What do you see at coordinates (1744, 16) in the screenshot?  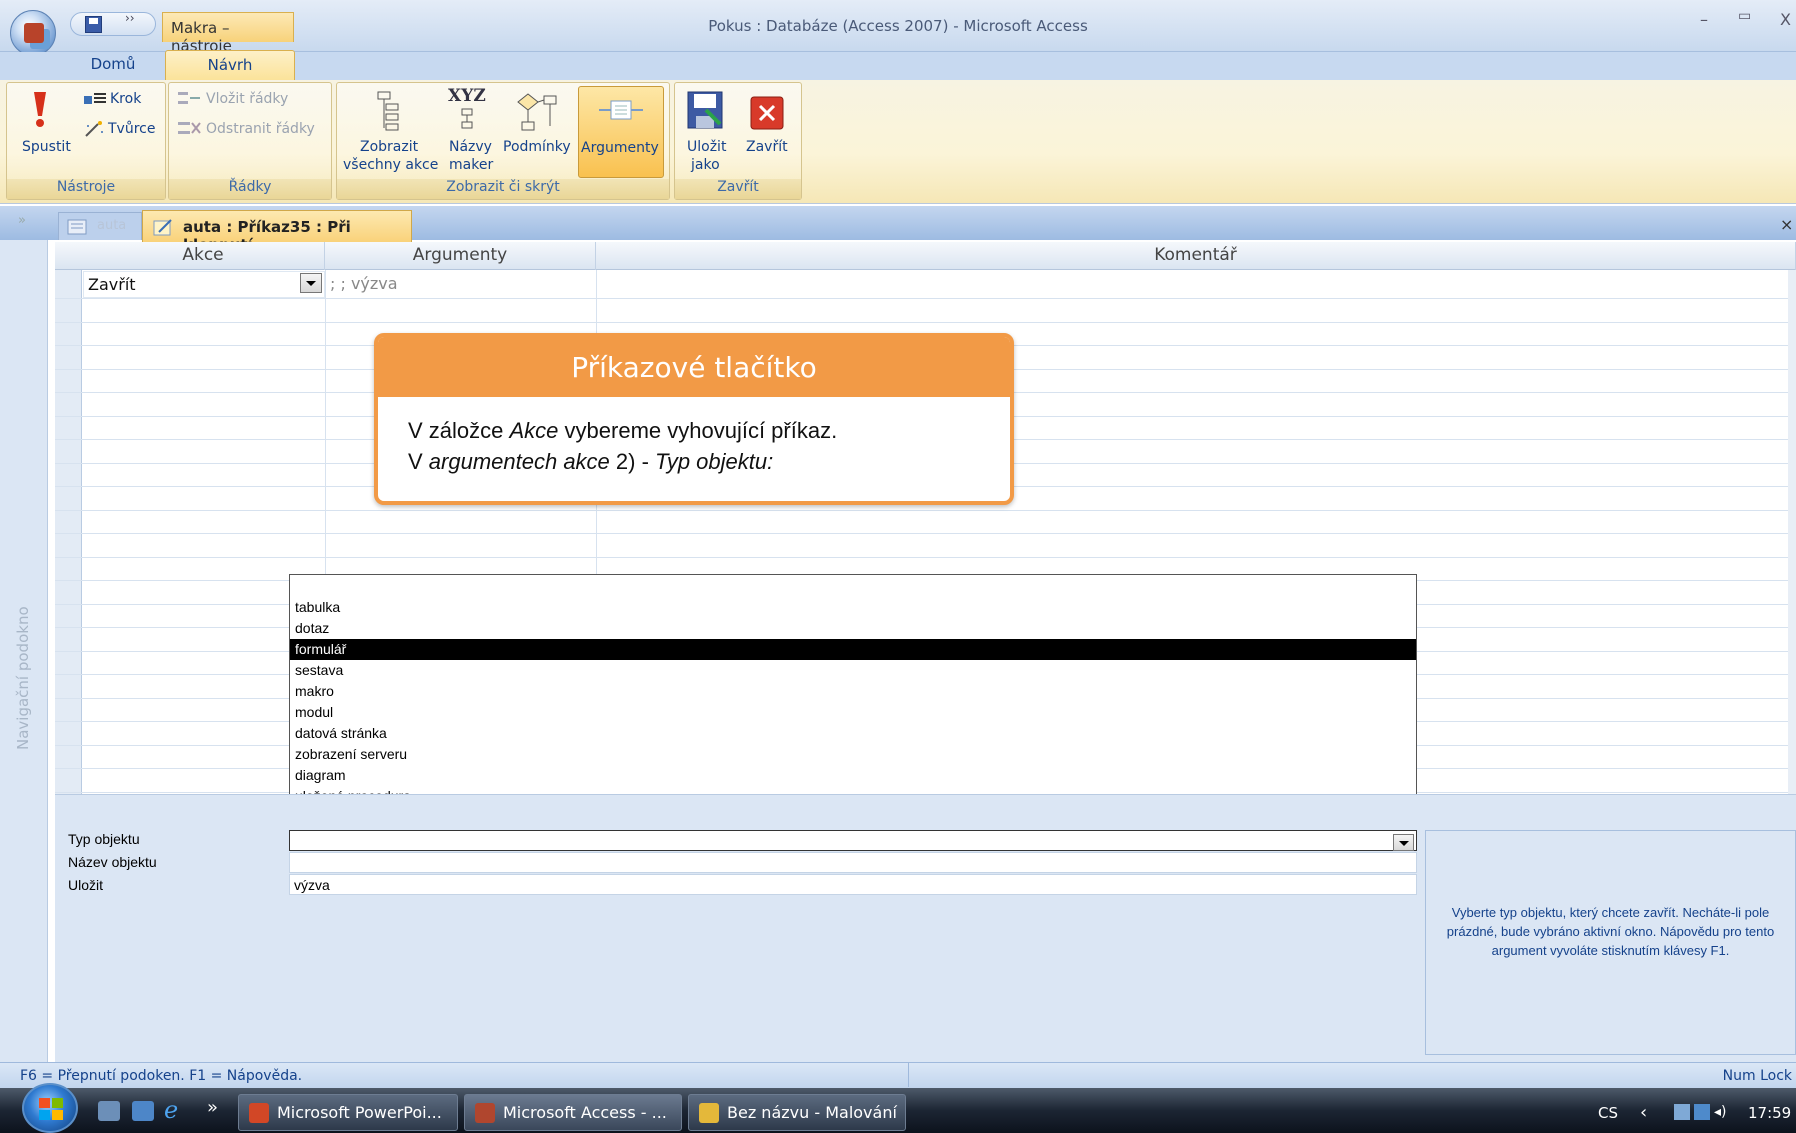 I see `restore-button: ▭` at bounding box center [1744, 16].